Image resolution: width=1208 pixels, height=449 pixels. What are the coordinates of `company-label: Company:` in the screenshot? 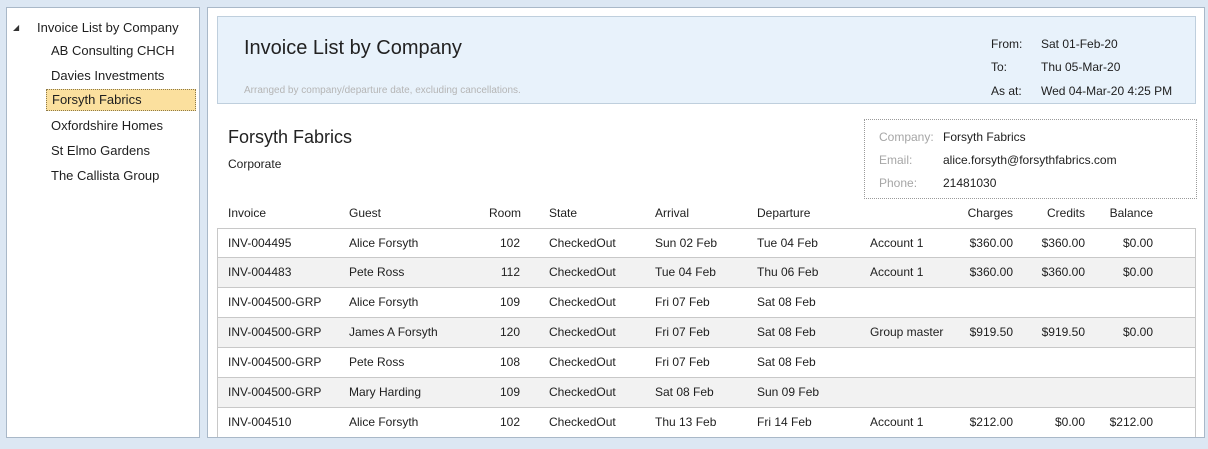 It's located at (906, 137).